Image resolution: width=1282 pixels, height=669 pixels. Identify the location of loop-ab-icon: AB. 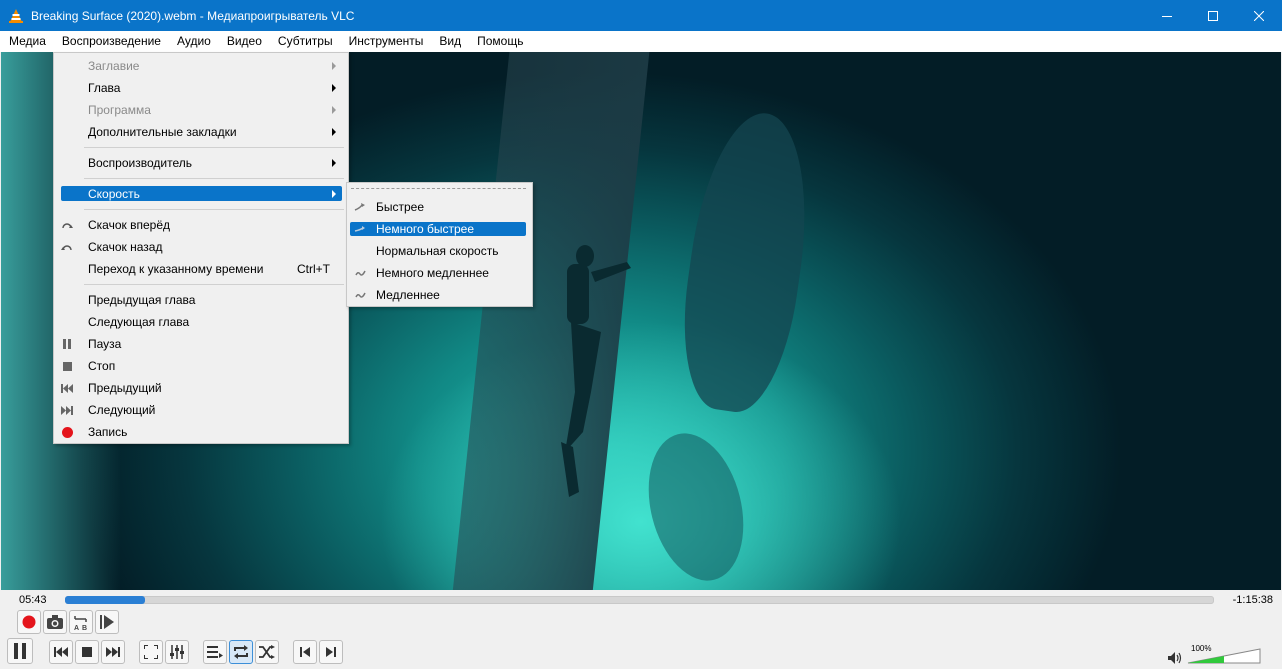
(80, 623).